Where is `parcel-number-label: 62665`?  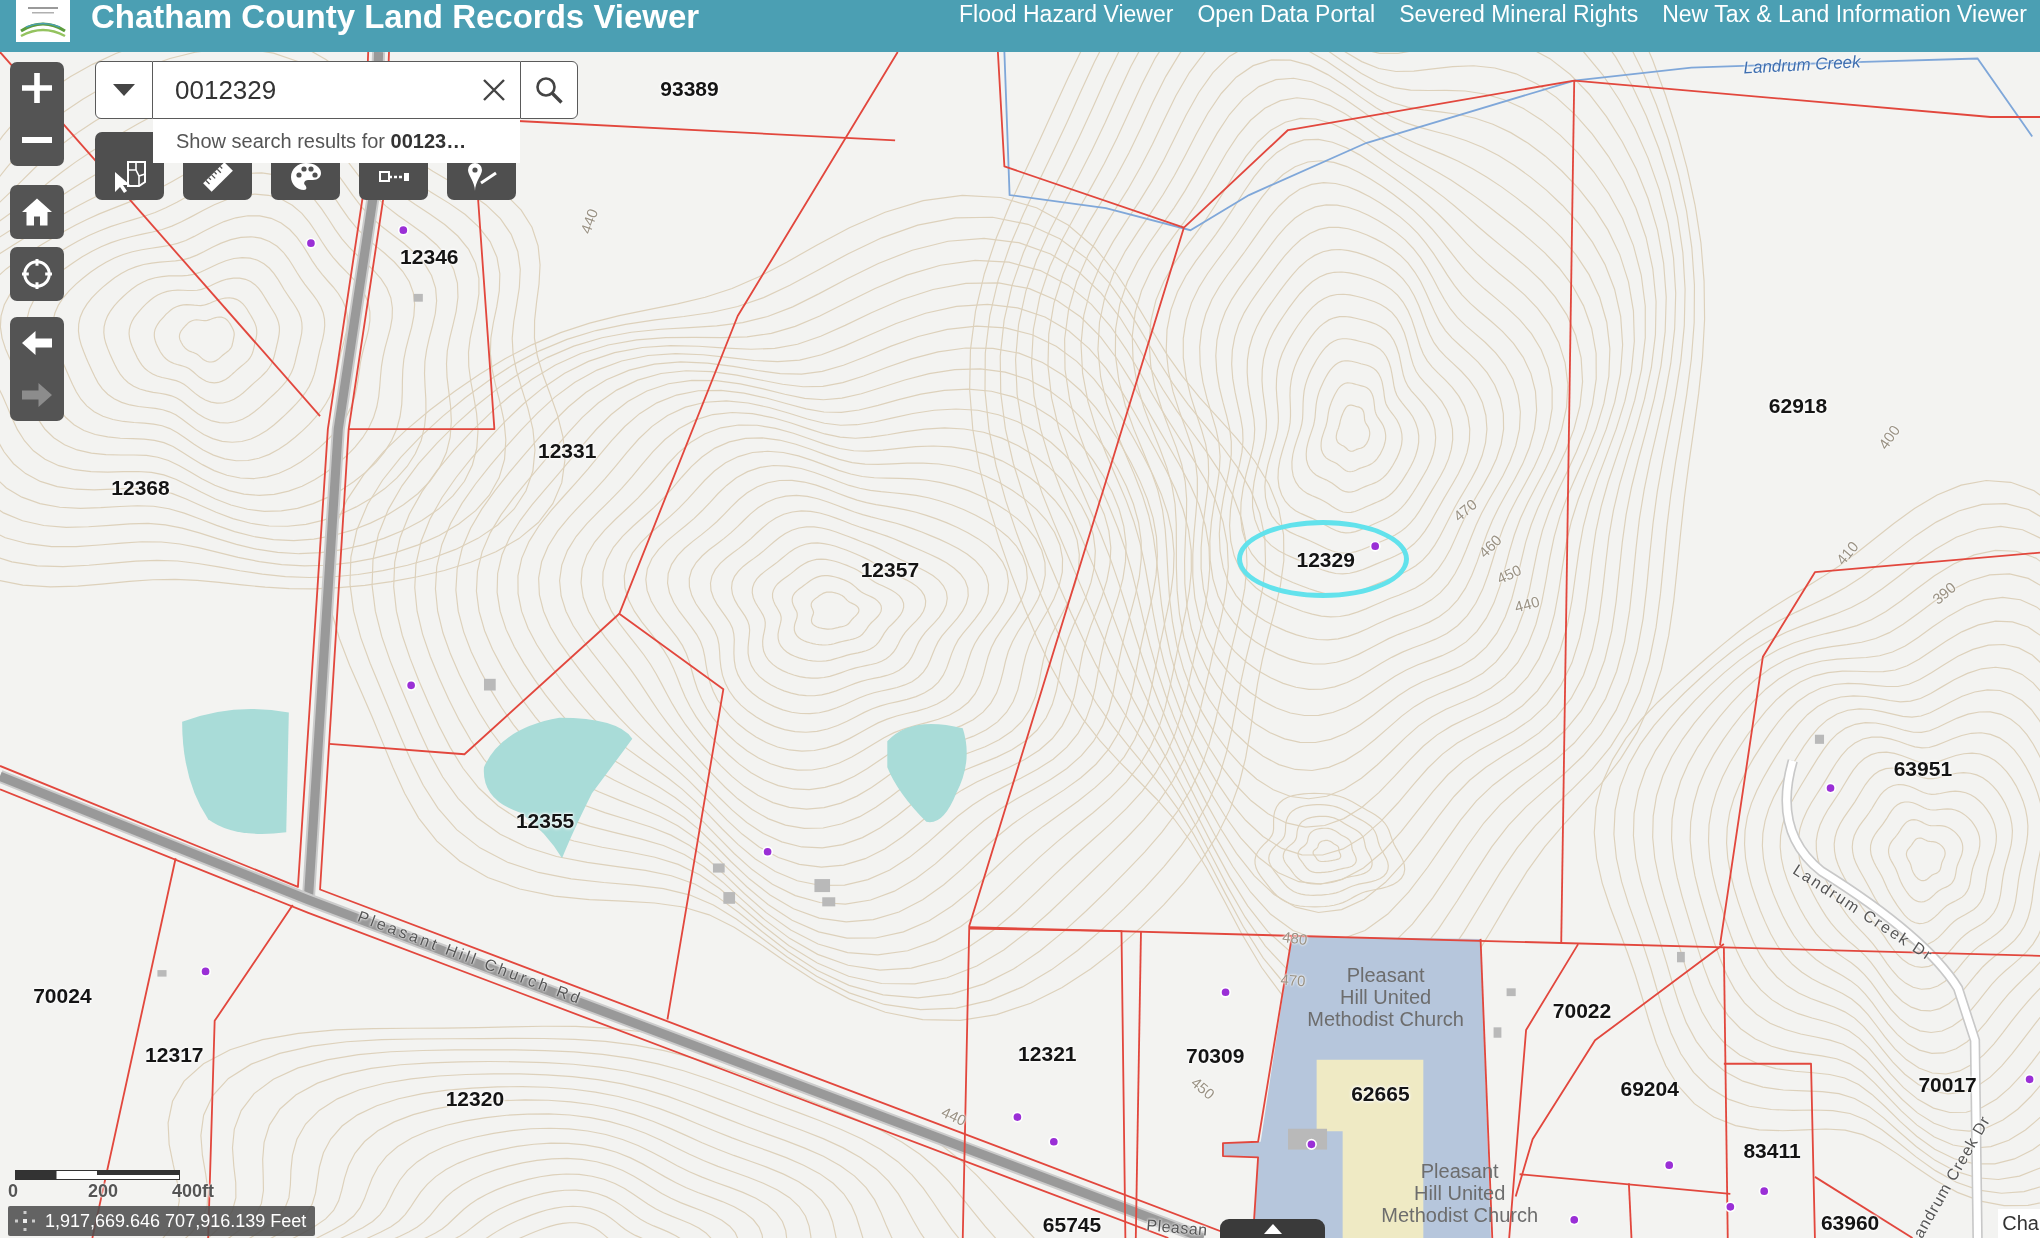 parcel-number-label: 62665 is located at coordinates (1380, 1093).